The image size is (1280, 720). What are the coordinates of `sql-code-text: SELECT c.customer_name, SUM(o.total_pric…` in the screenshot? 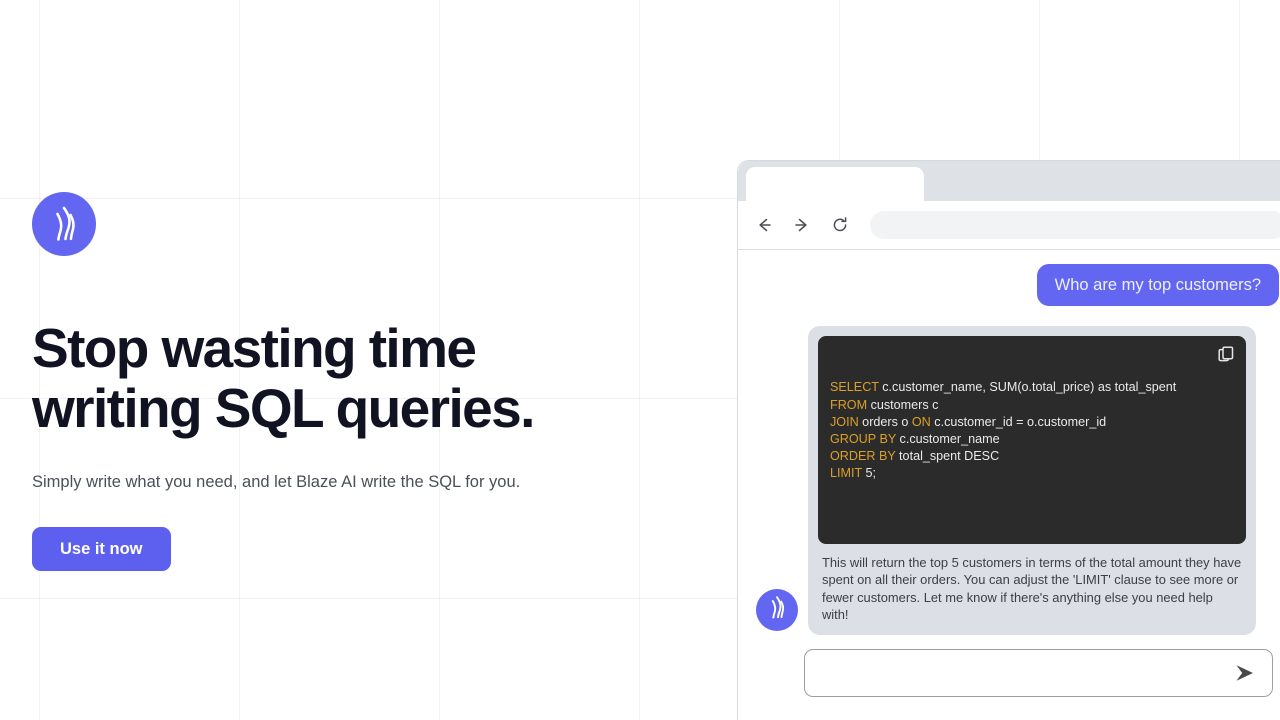 It's located at (1032, 430).